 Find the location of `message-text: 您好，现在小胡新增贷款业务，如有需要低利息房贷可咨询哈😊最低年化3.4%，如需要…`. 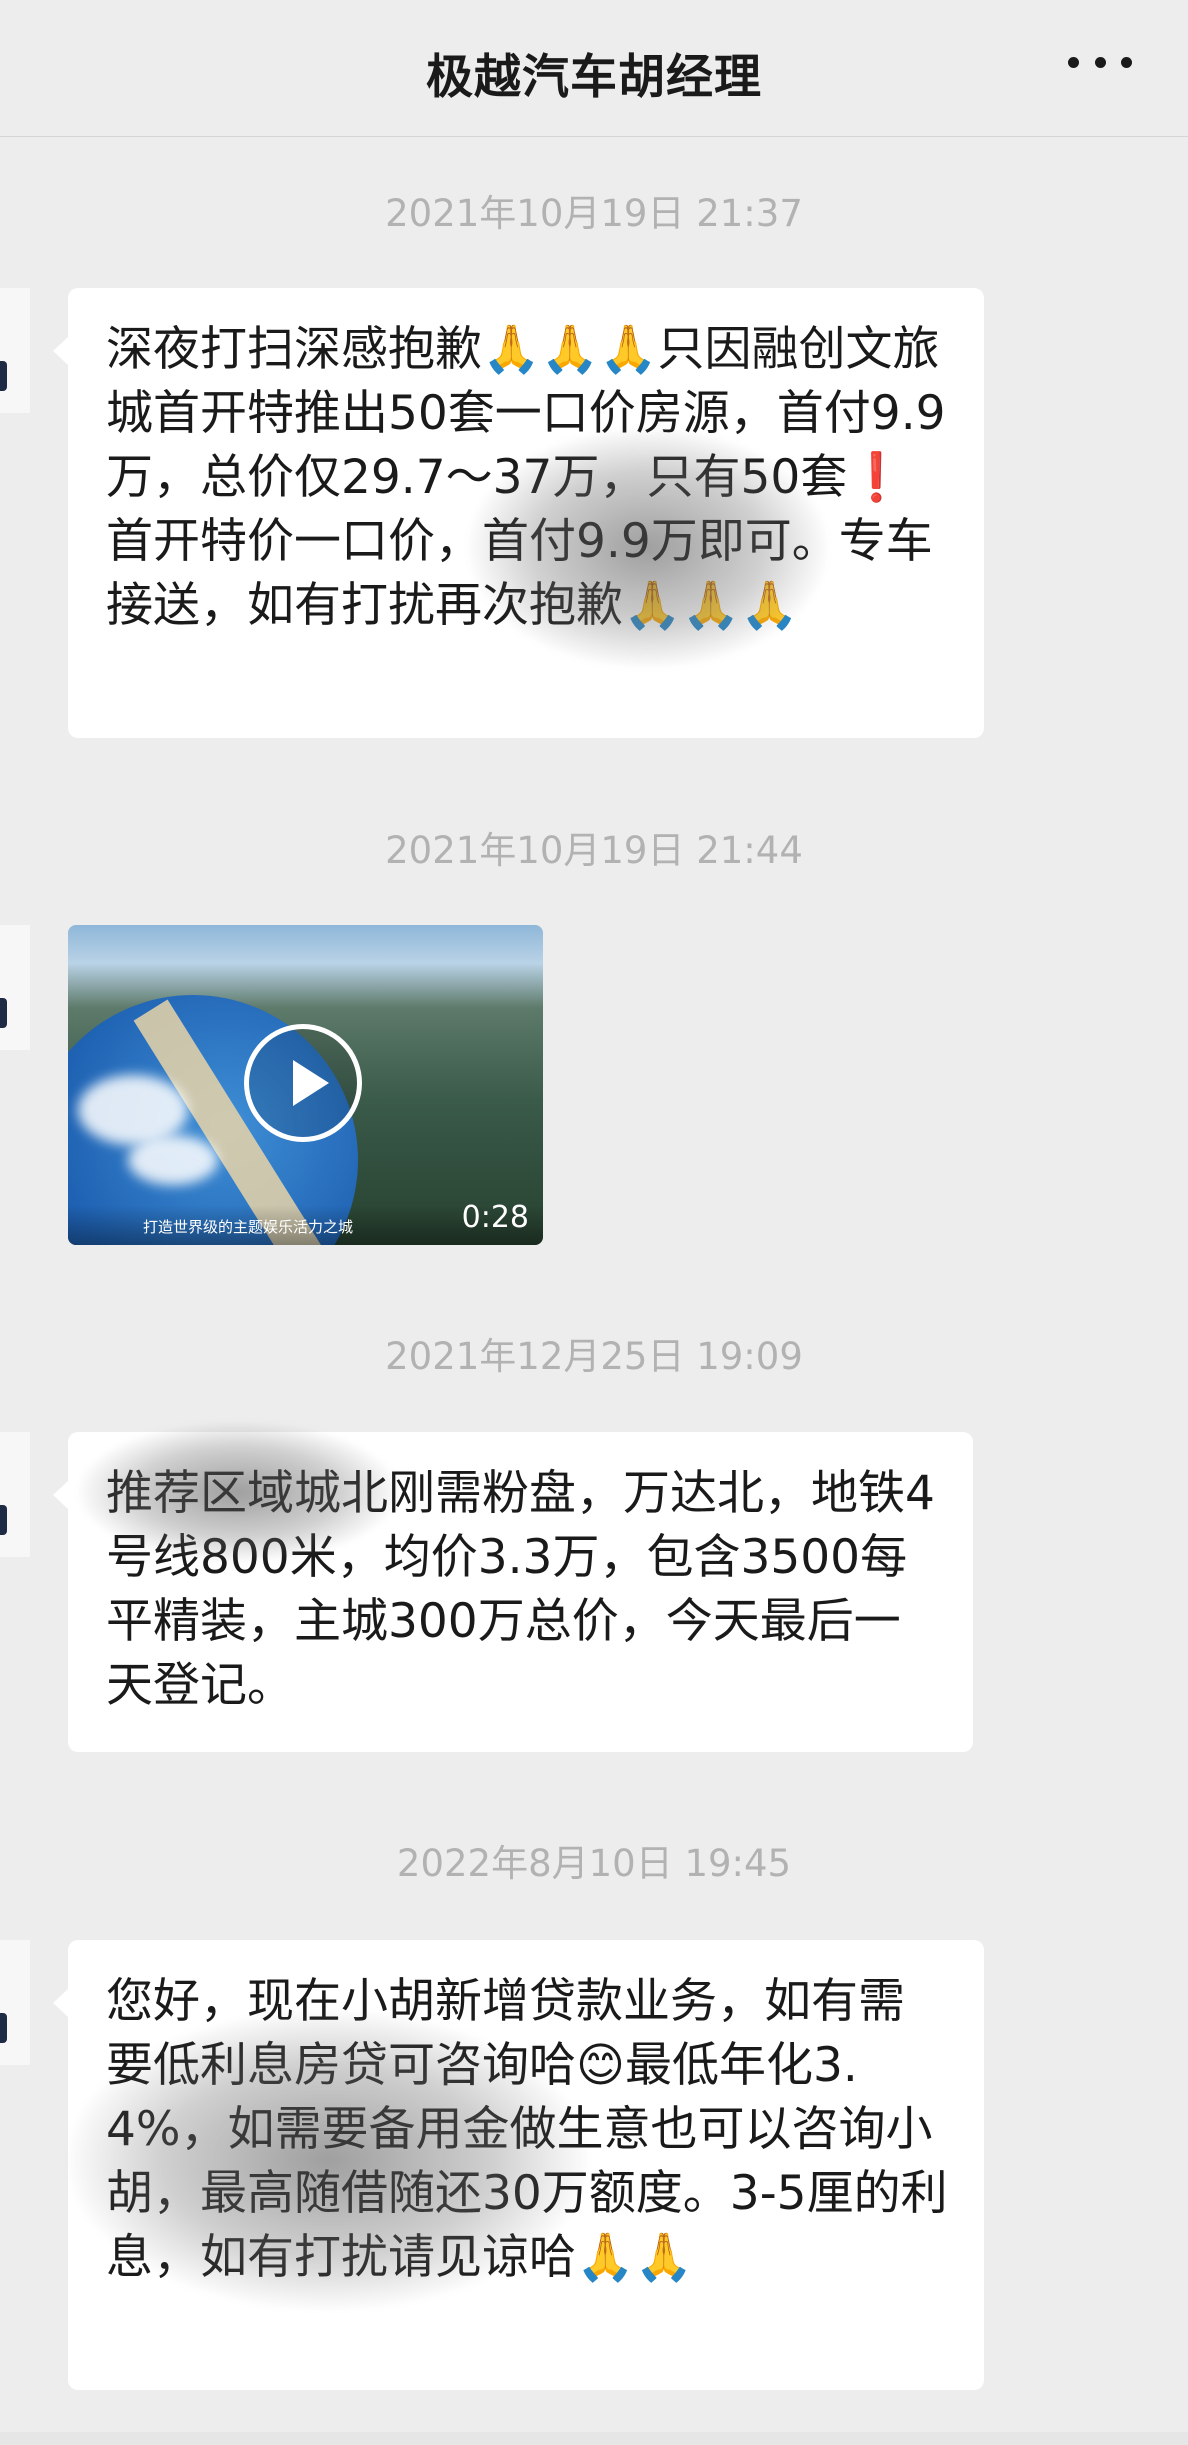

message-text: 您好，现在小胡新增贷款业务，如有需要低利息房贷可咨询哈😊最低年化3.4%，如需要… is located at coordinates (527, 2129).